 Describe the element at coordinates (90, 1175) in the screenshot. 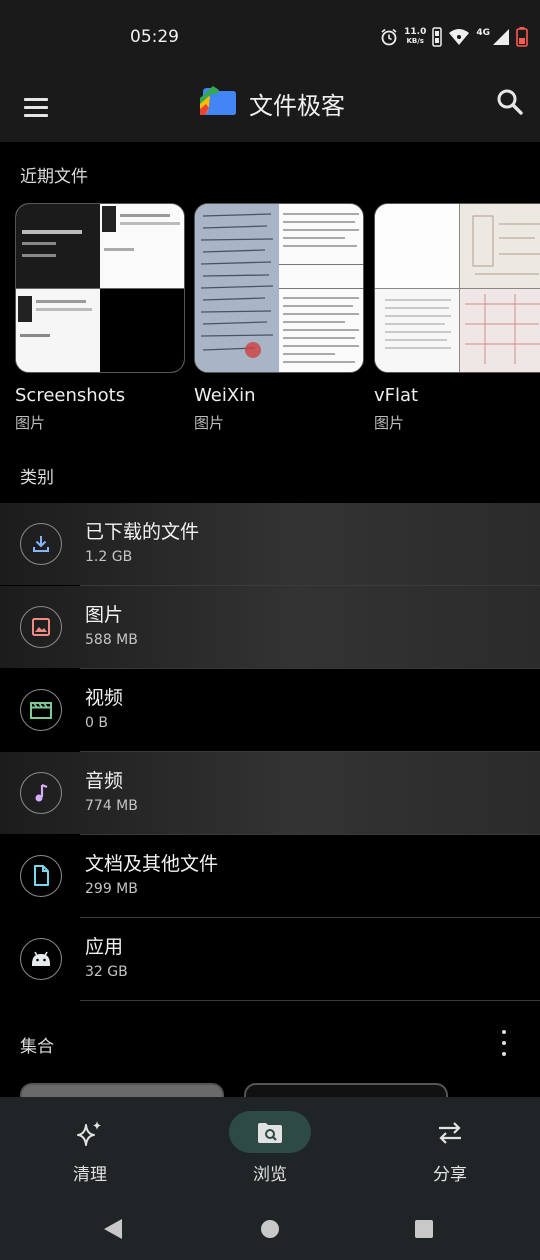

I see `nav-label: 清理` at that location.